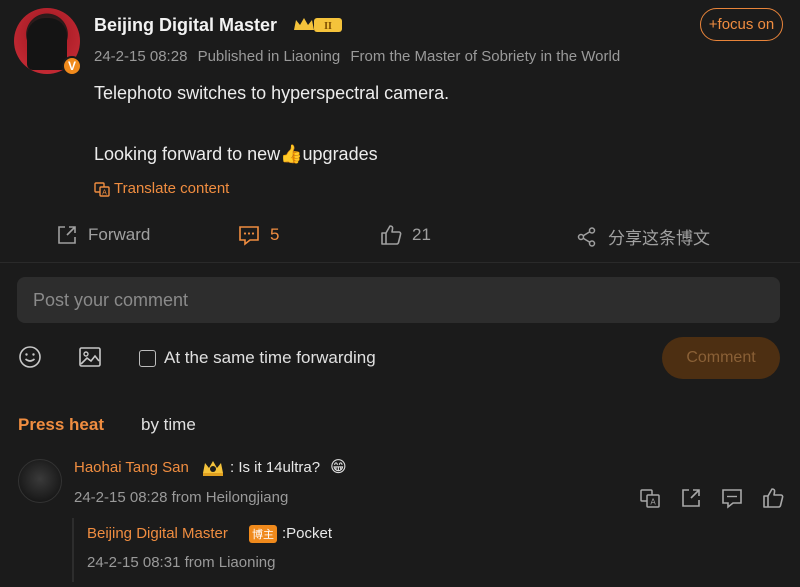 The height and width of the screenshot is (587, 800). Describe the element at coordinates (119, 234) in the screenshot. I see `forward-label: Forward` at that location.